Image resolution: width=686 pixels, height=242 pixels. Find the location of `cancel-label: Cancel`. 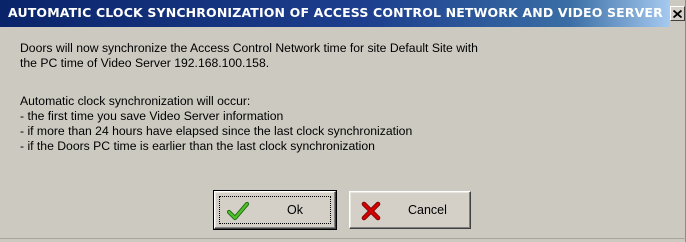

cancel-label: Cancel is located at coordinates (427, 210).